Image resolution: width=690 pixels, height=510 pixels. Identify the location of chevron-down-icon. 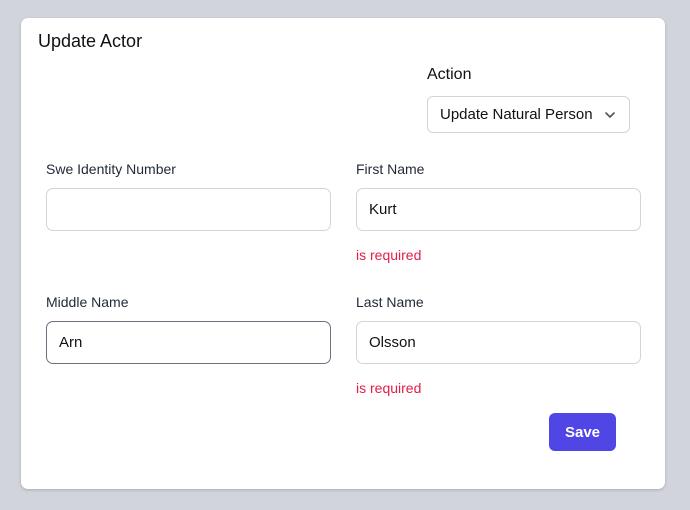
(610, 115).